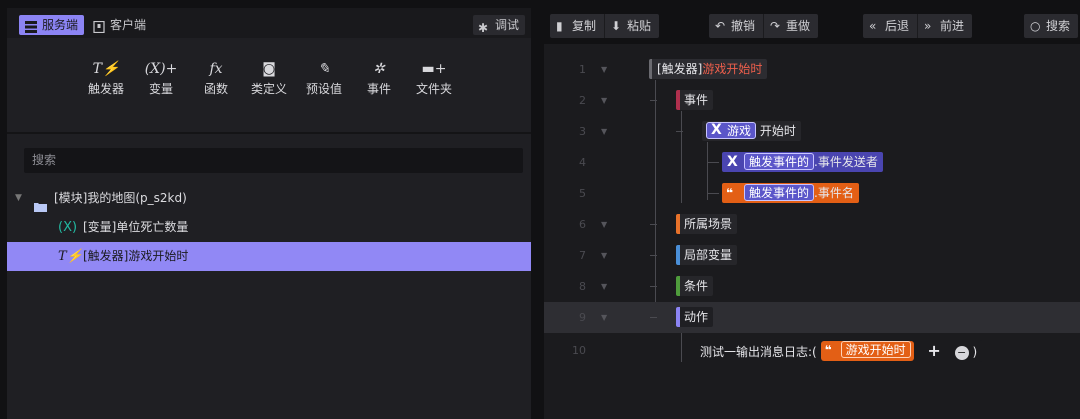 The width and height of the screenshot is (1080, 419). I want to click on header-name: 游戏开始时, so click(732, 69).